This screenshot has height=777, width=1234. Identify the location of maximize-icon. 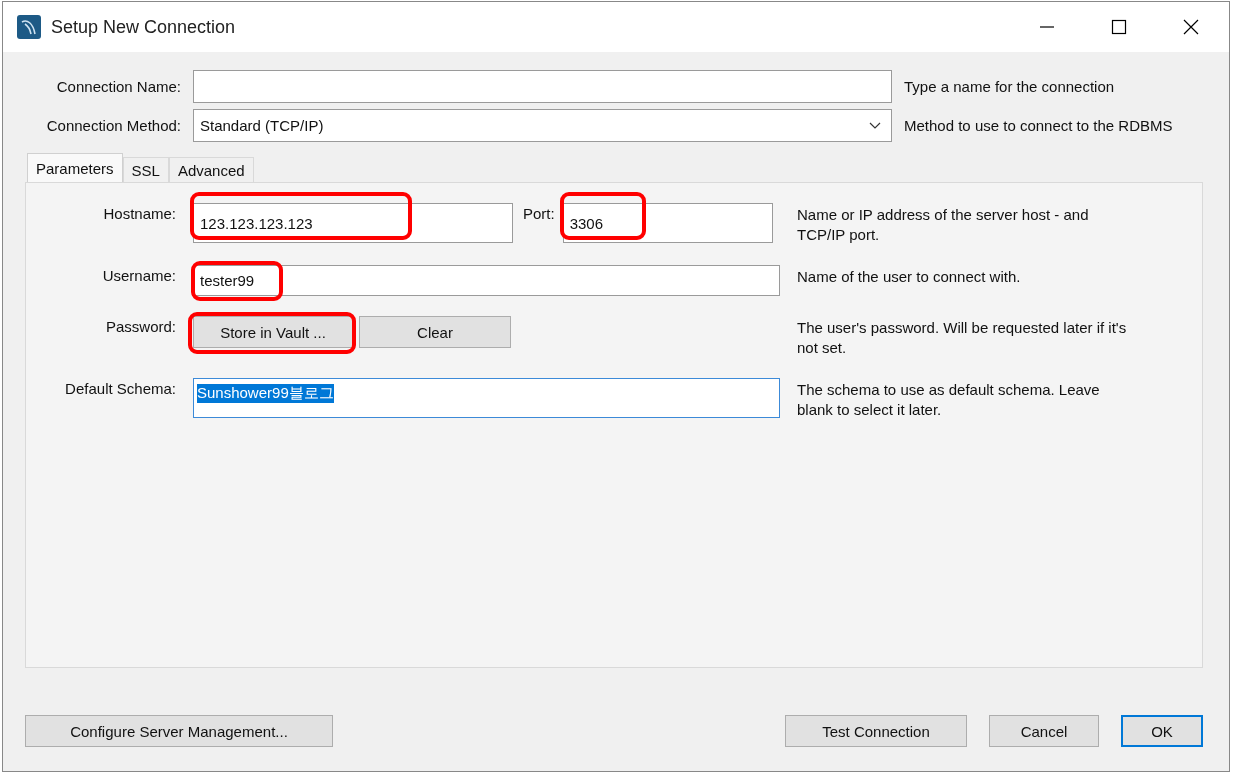
(1119, 27).